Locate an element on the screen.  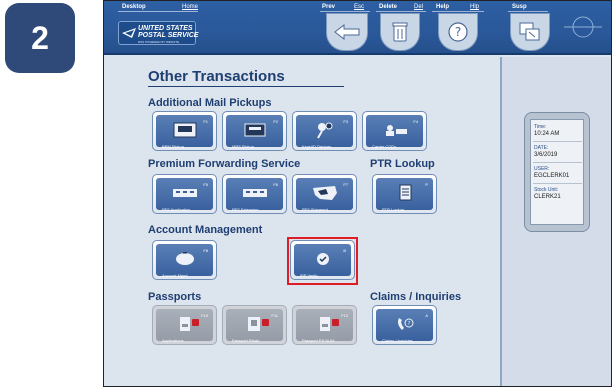
tile-label: BRM Pickup is located at coordinates (173, 146).